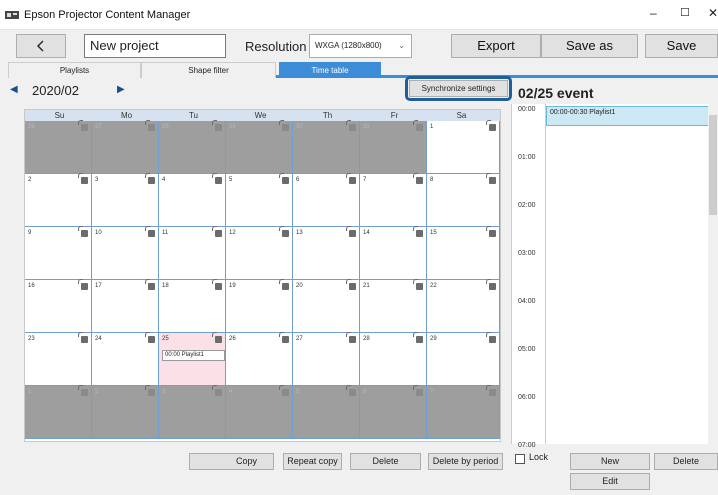 The image size is (718, 495). What do you see at coordinates (41, 46) in the screenshot?
I see `back-button` at bounding box center [41, 46].